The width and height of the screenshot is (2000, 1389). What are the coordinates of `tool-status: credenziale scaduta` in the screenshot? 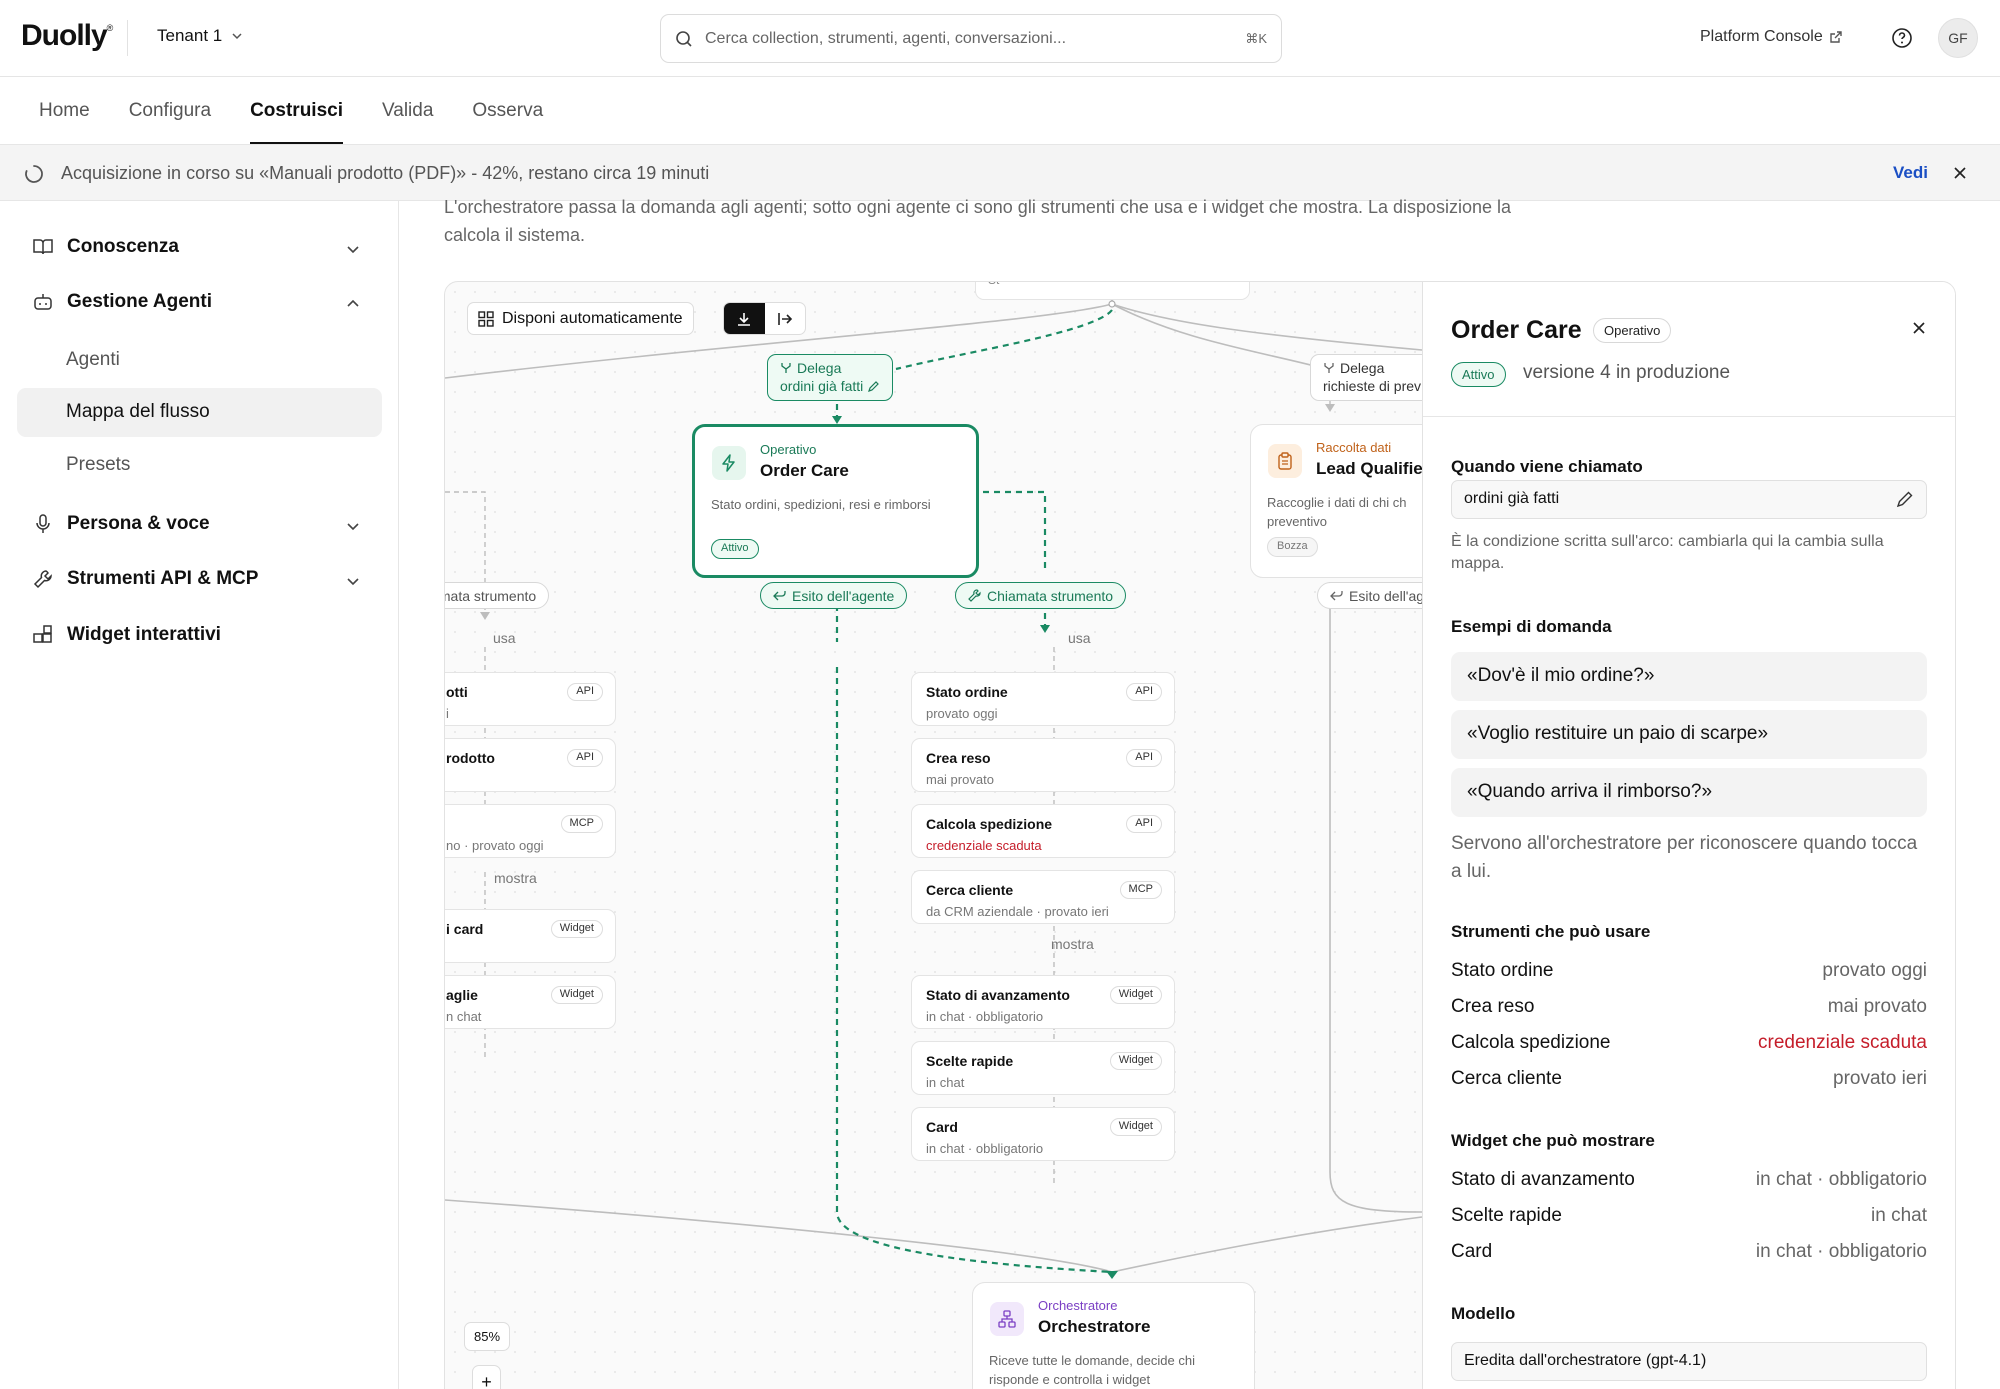 It's located at (984, 845).